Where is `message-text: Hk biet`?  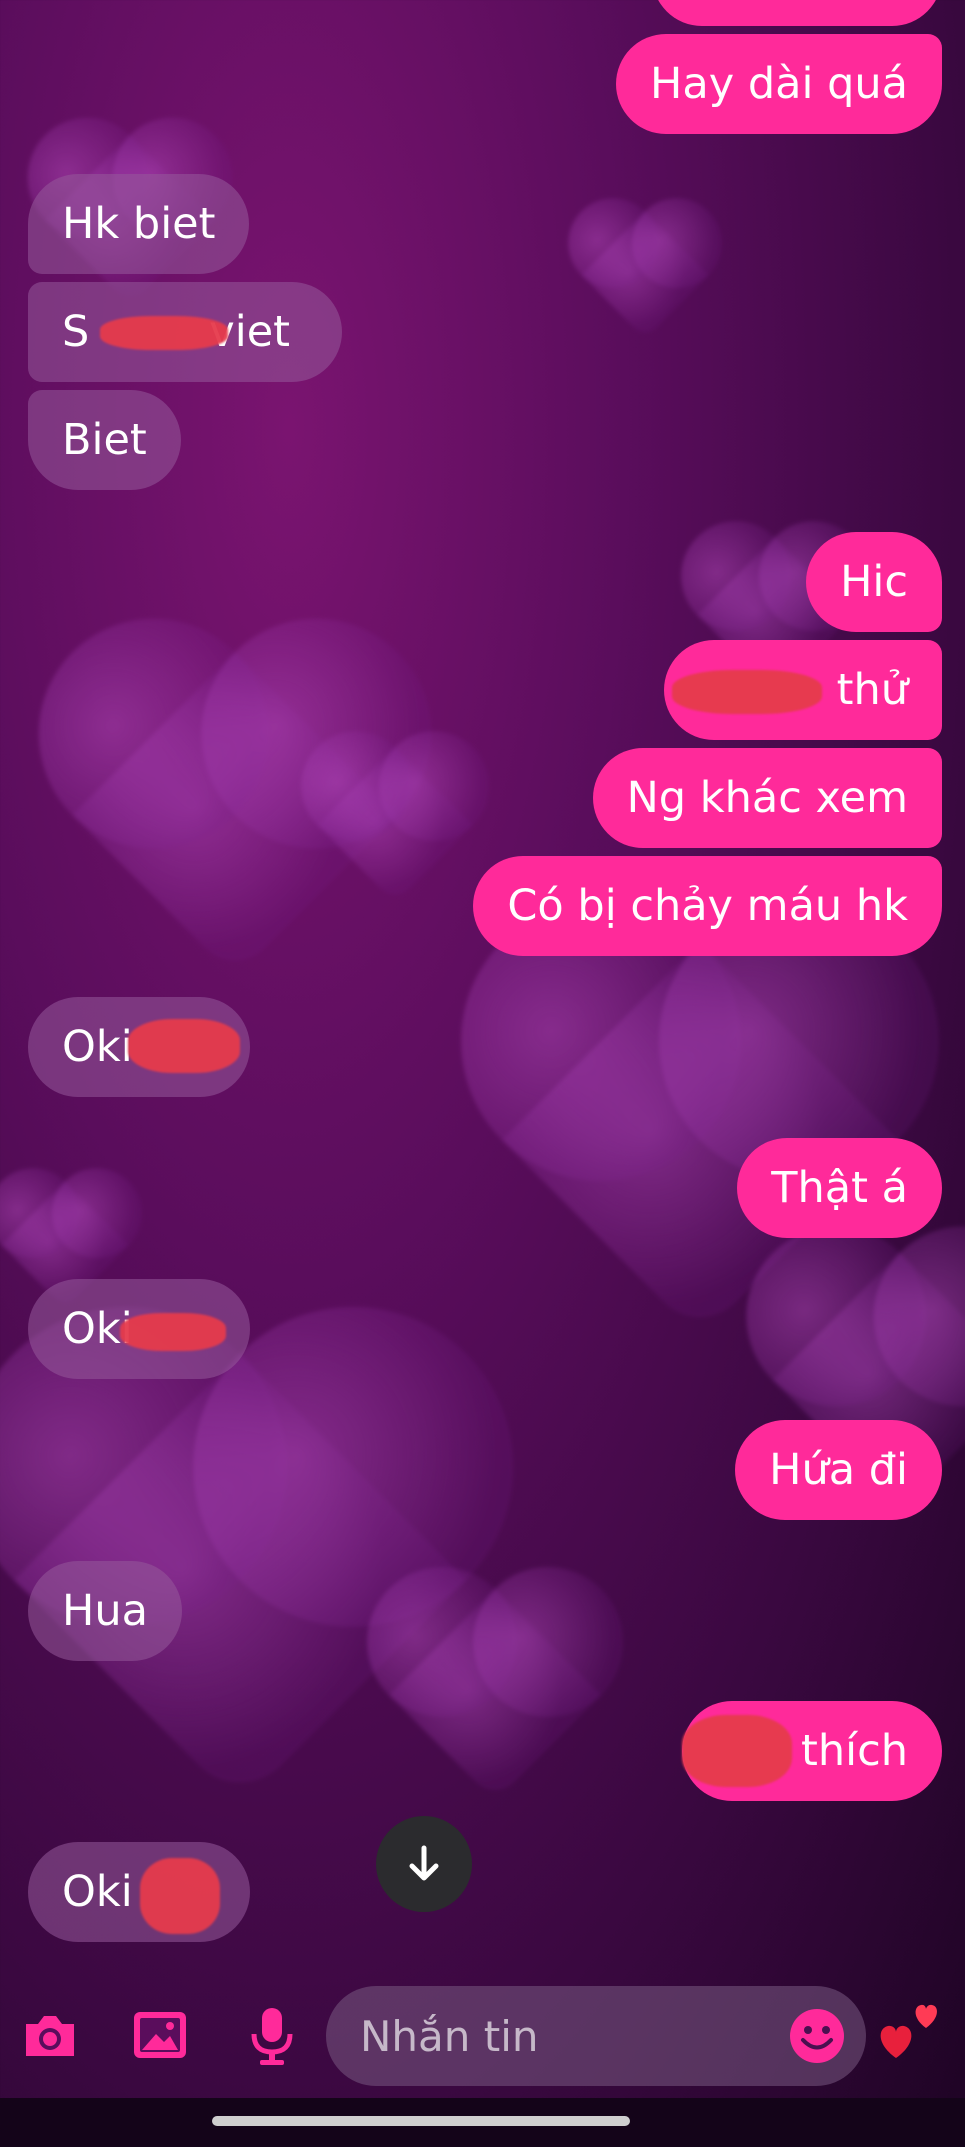
message-text: Hk biet is located at coordinates (139, 224).